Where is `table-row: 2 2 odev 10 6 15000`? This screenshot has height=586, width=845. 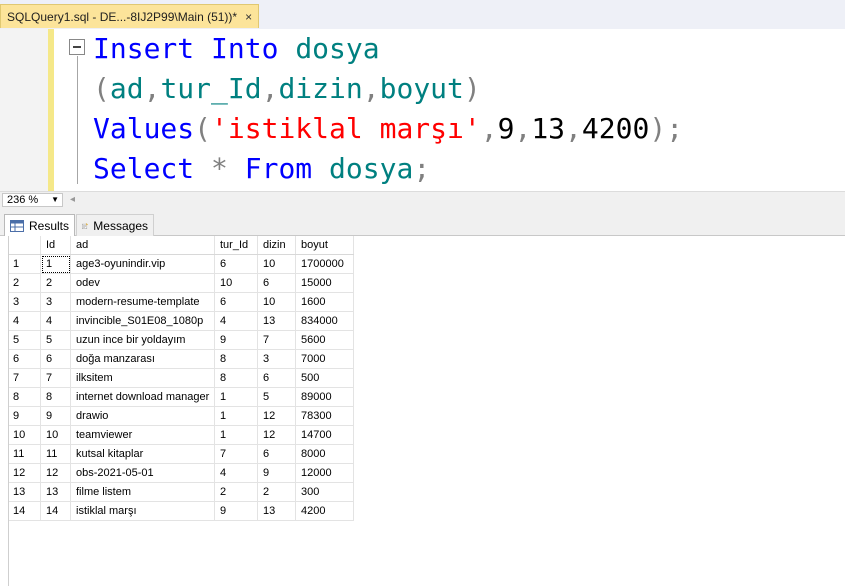 table-row: 2 2 odev 10 6 15000 is located at coordinates (181, 283).